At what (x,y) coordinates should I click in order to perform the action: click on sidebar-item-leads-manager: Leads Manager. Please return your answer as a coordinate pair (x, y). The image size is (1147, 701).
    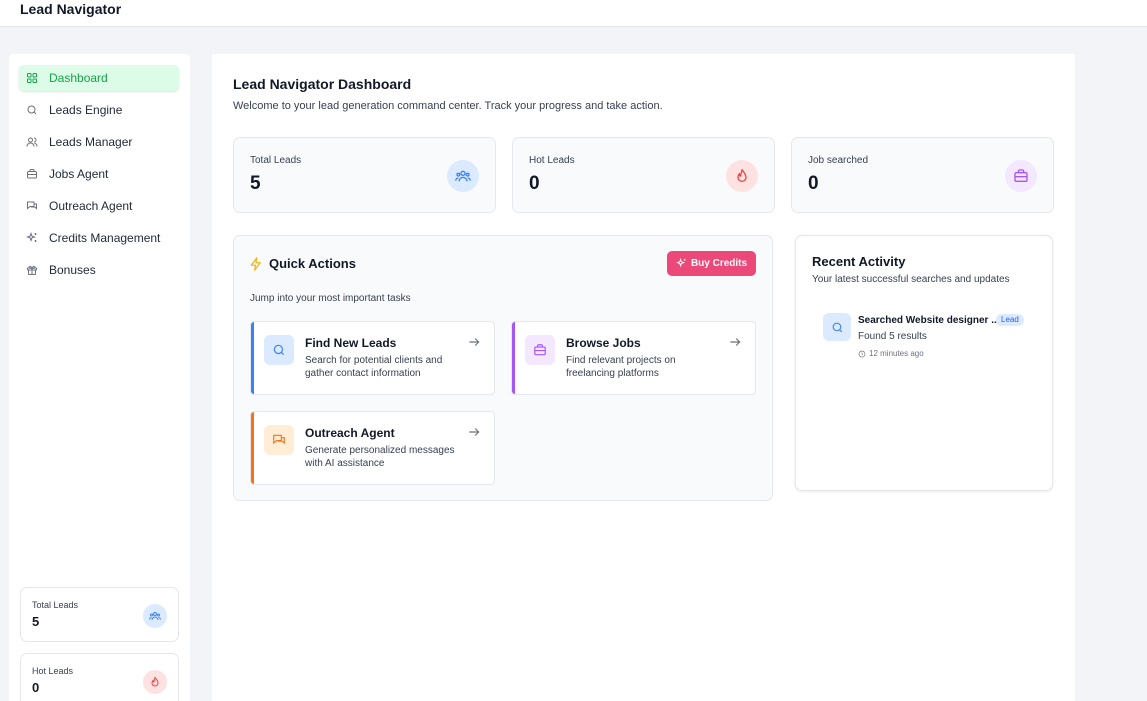
    Looking at the image, I should click on (99, 142).